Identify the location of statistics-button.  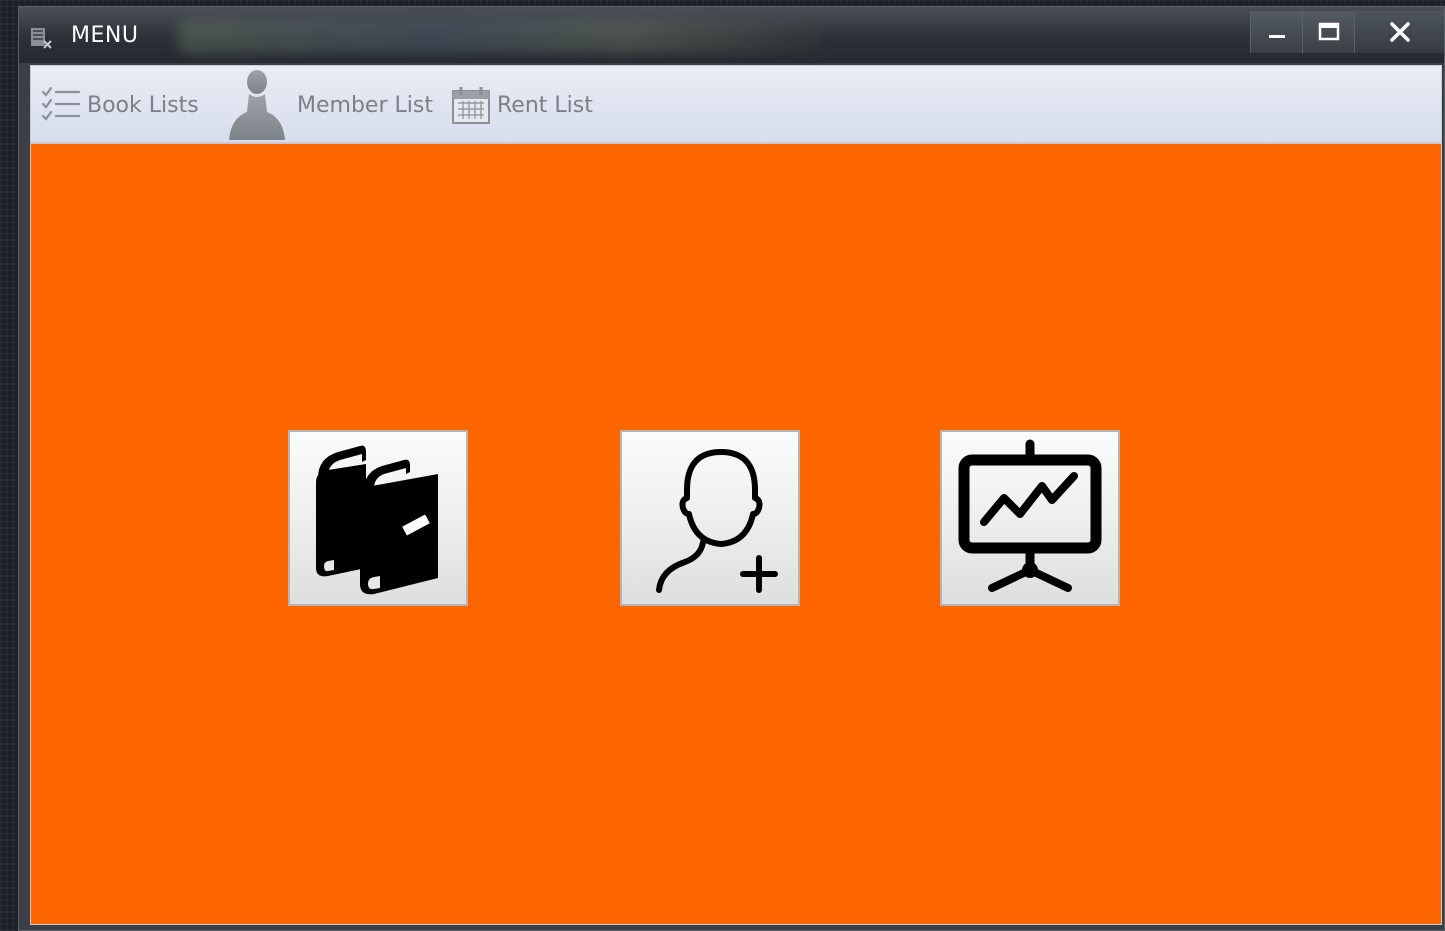
(1030, 518).